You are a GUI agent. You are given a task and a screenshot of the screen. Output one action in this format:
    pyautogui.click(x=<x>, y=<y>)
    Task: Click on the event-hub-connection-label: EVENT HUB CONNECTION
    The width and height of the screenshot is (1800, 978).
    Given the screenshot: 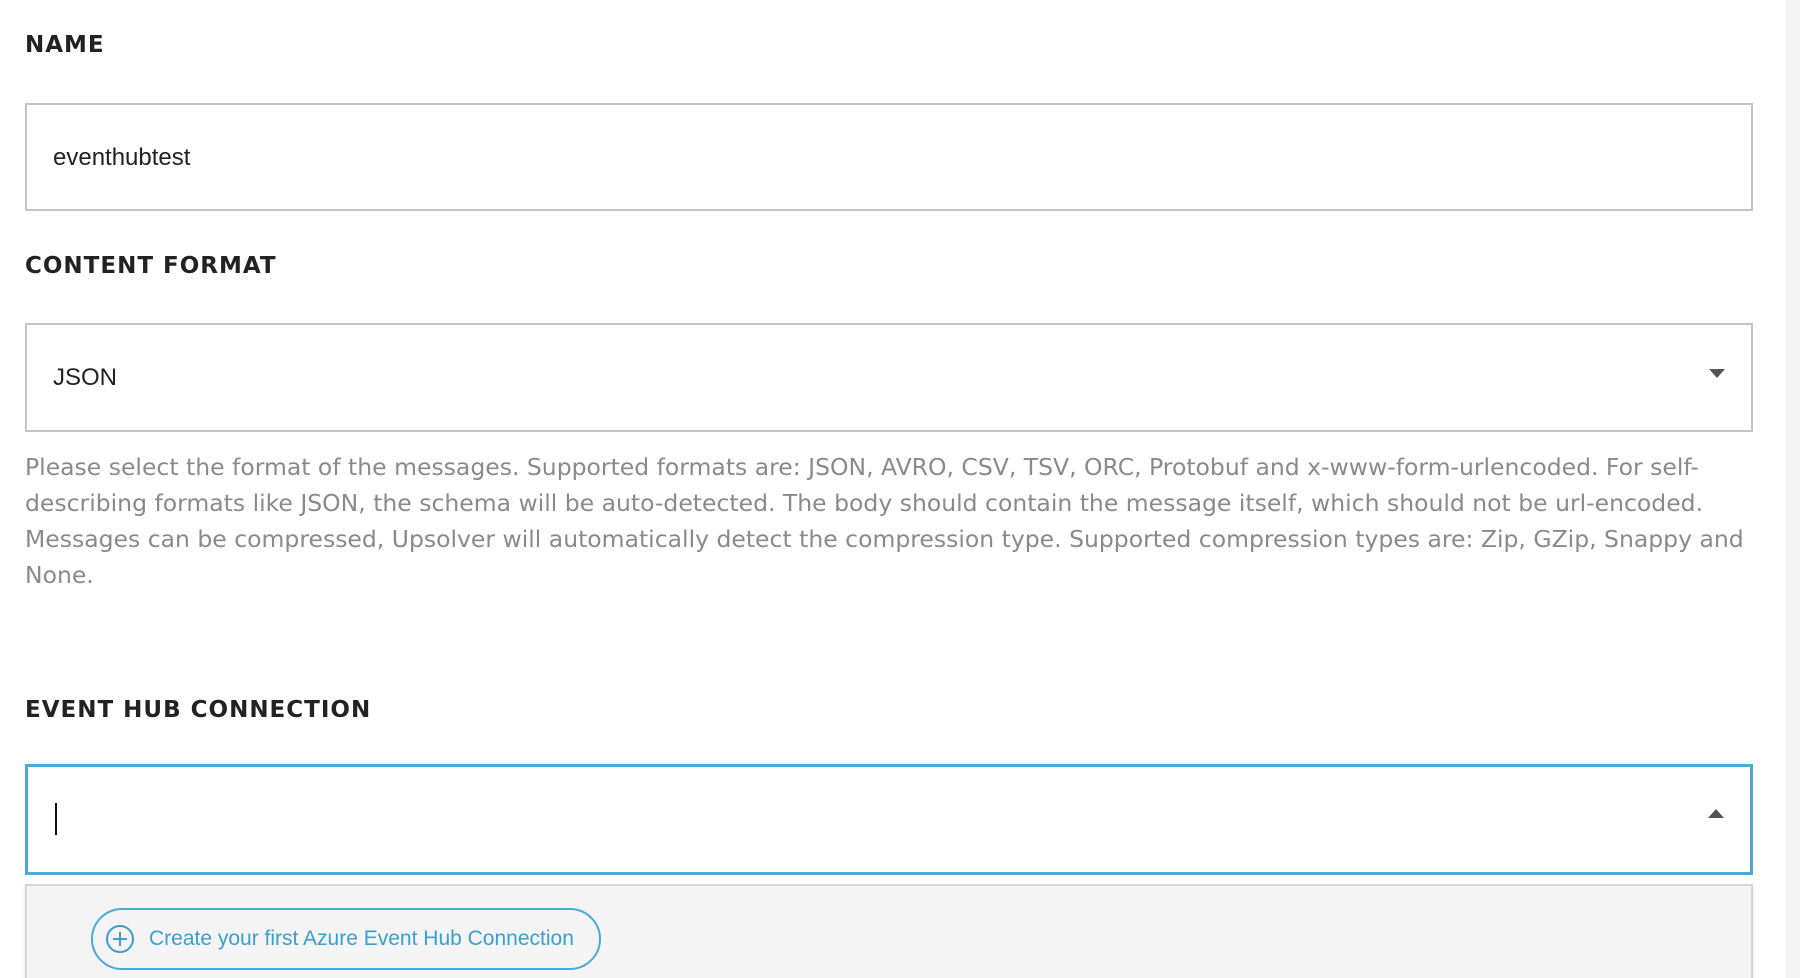 What is the action you would take?
    pyautogui.click(x=198, y=710)
    